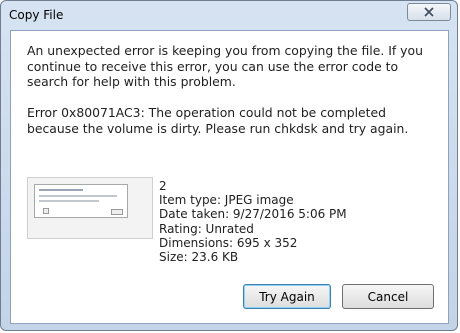 The image size is (460, 333). I want to click on title-bar: Copy File, so click(229, 15).